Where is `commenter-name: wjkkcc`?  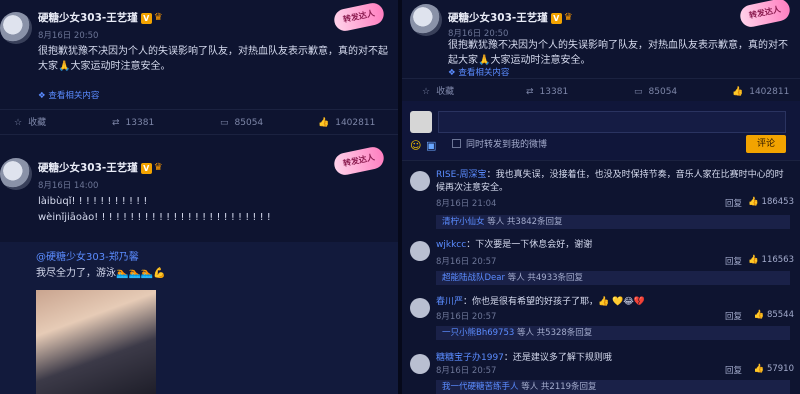 commenter-name: wjkkcc is located at coordinates (451, 245).